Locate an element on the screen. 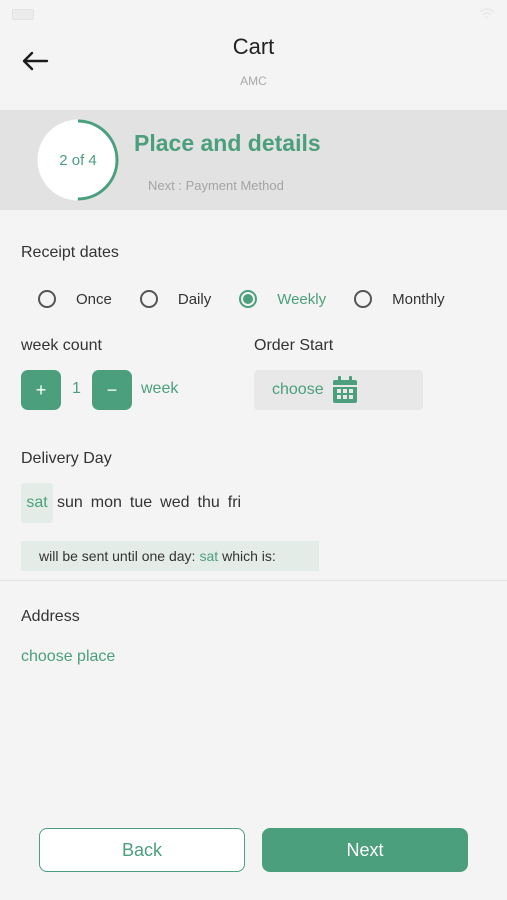 The height and width of the screenshot is (900, 507). radio-monthly: Monthly is located at coordinates (399, 299).